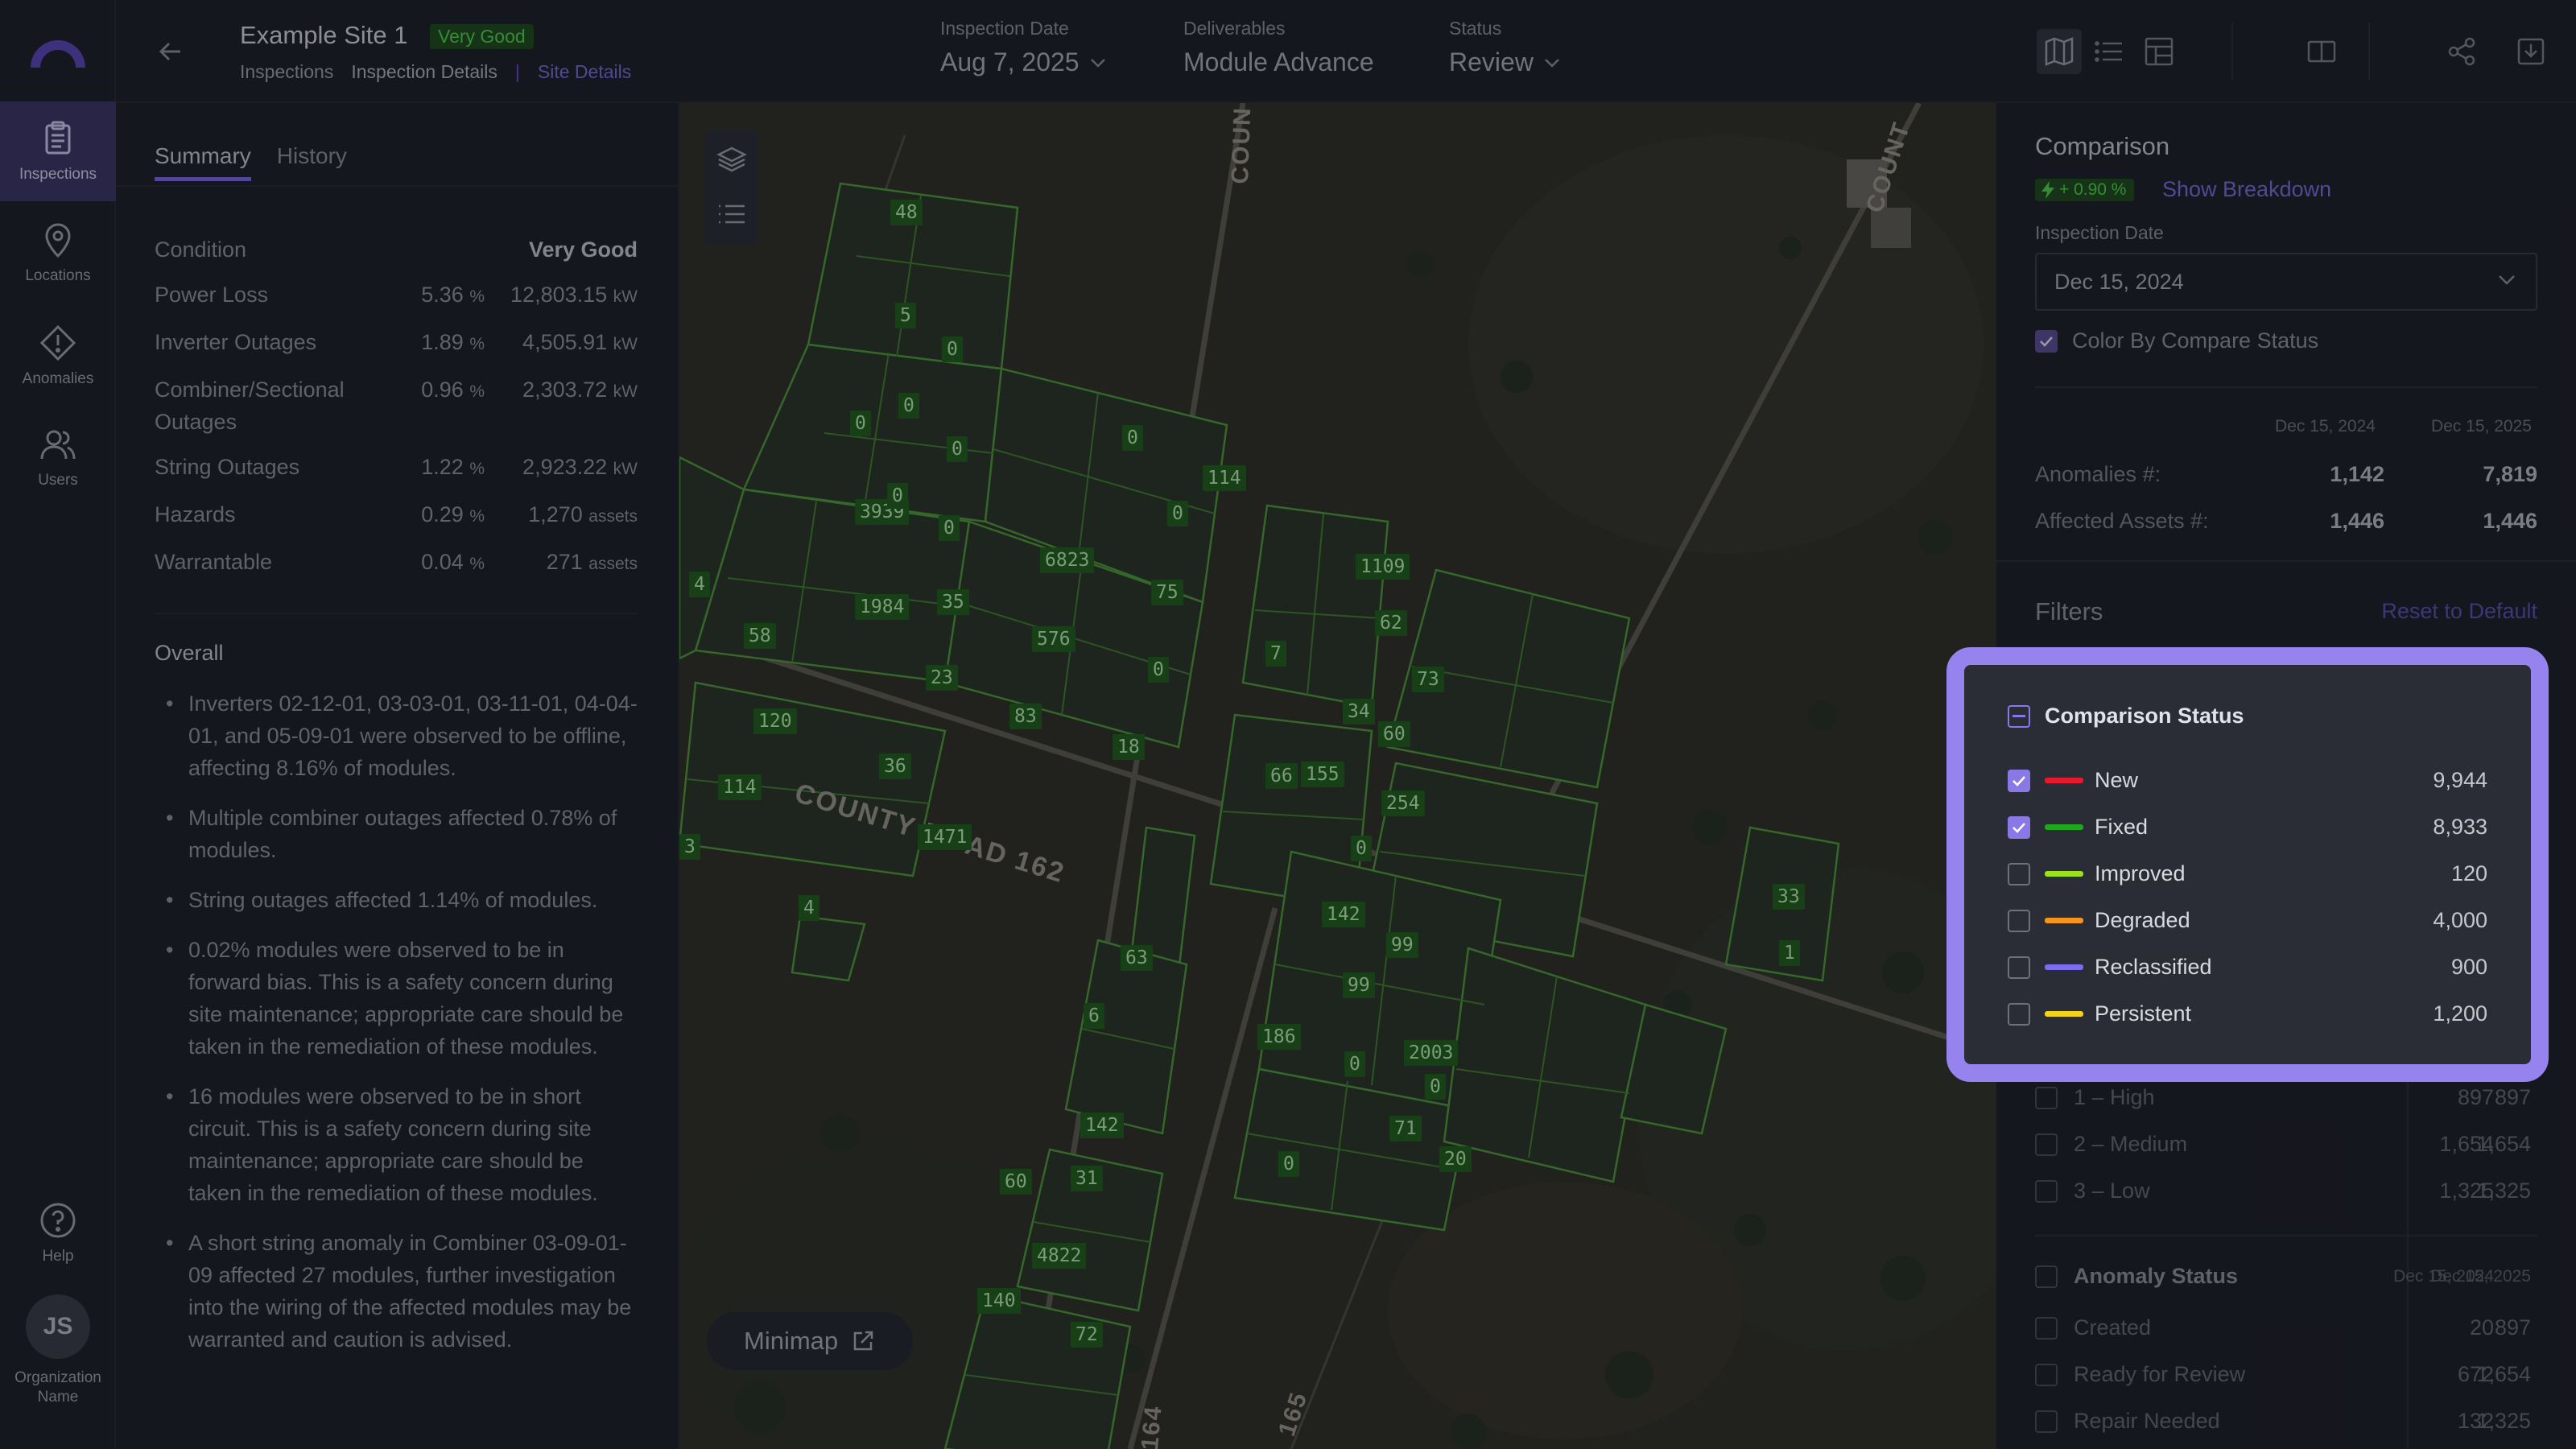 The image size is (2576, 1449). What do you see at coordinates (203, 162) in the screenshot?
I see `tab-summary: Summary` at bounding box center [203, 162].